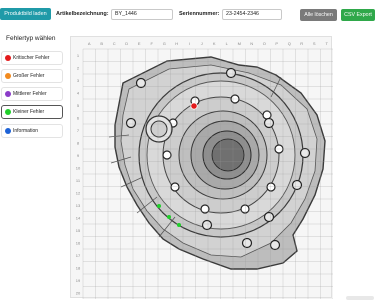 Image resolution: width=375 pixels, height=302 pixels. What do you see at coordinates (8, 58) in the screenshot?
I see `critical-dot-icon` at bounding box center [8, 58].